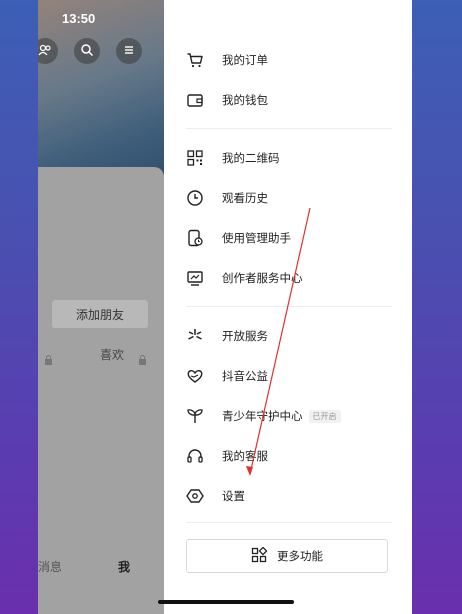 The image size is (462, 614). Describe the element at coordinates (233, 496) in the screenshot. I see `drawer-item-label: 设置` at that location.